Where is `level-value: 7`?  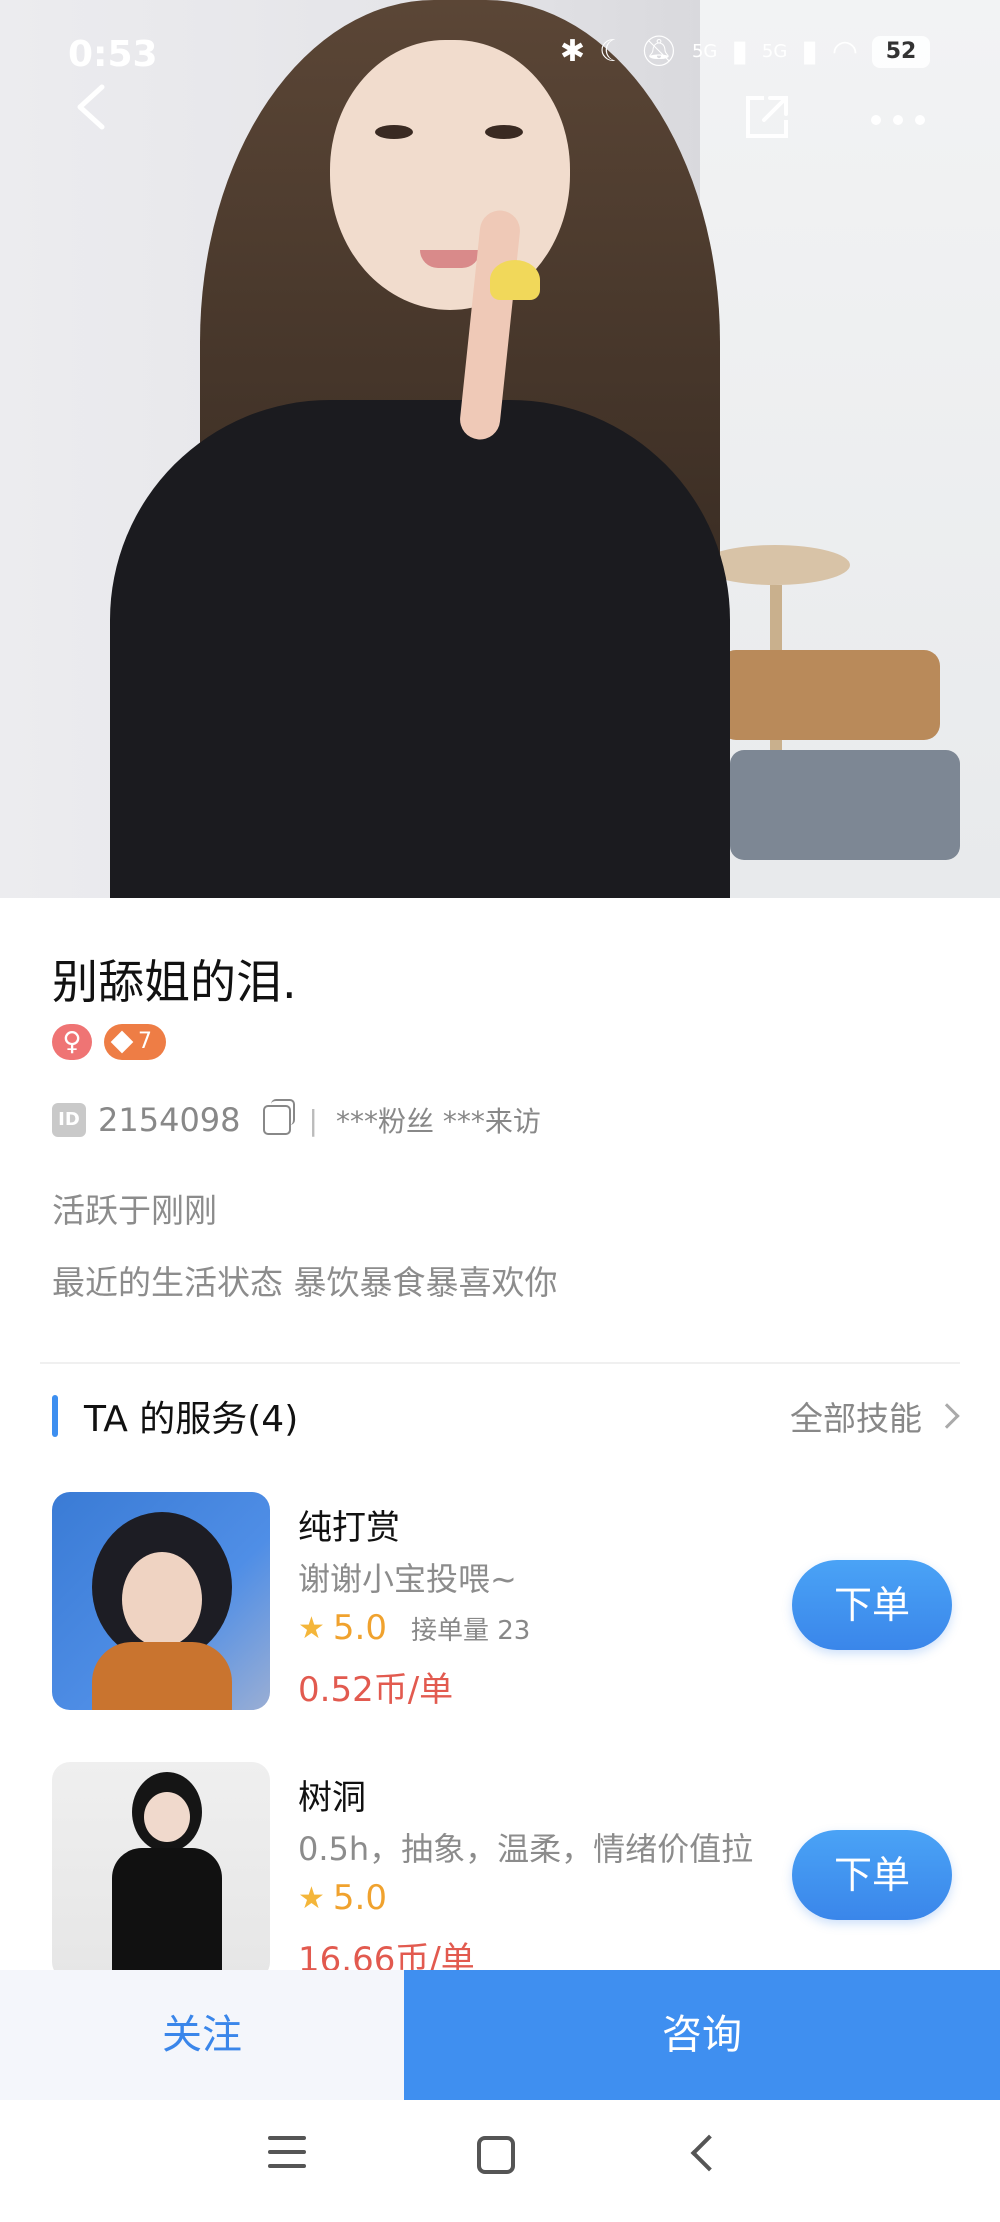
level-value: 7 is located at coordinates (145, 1041).